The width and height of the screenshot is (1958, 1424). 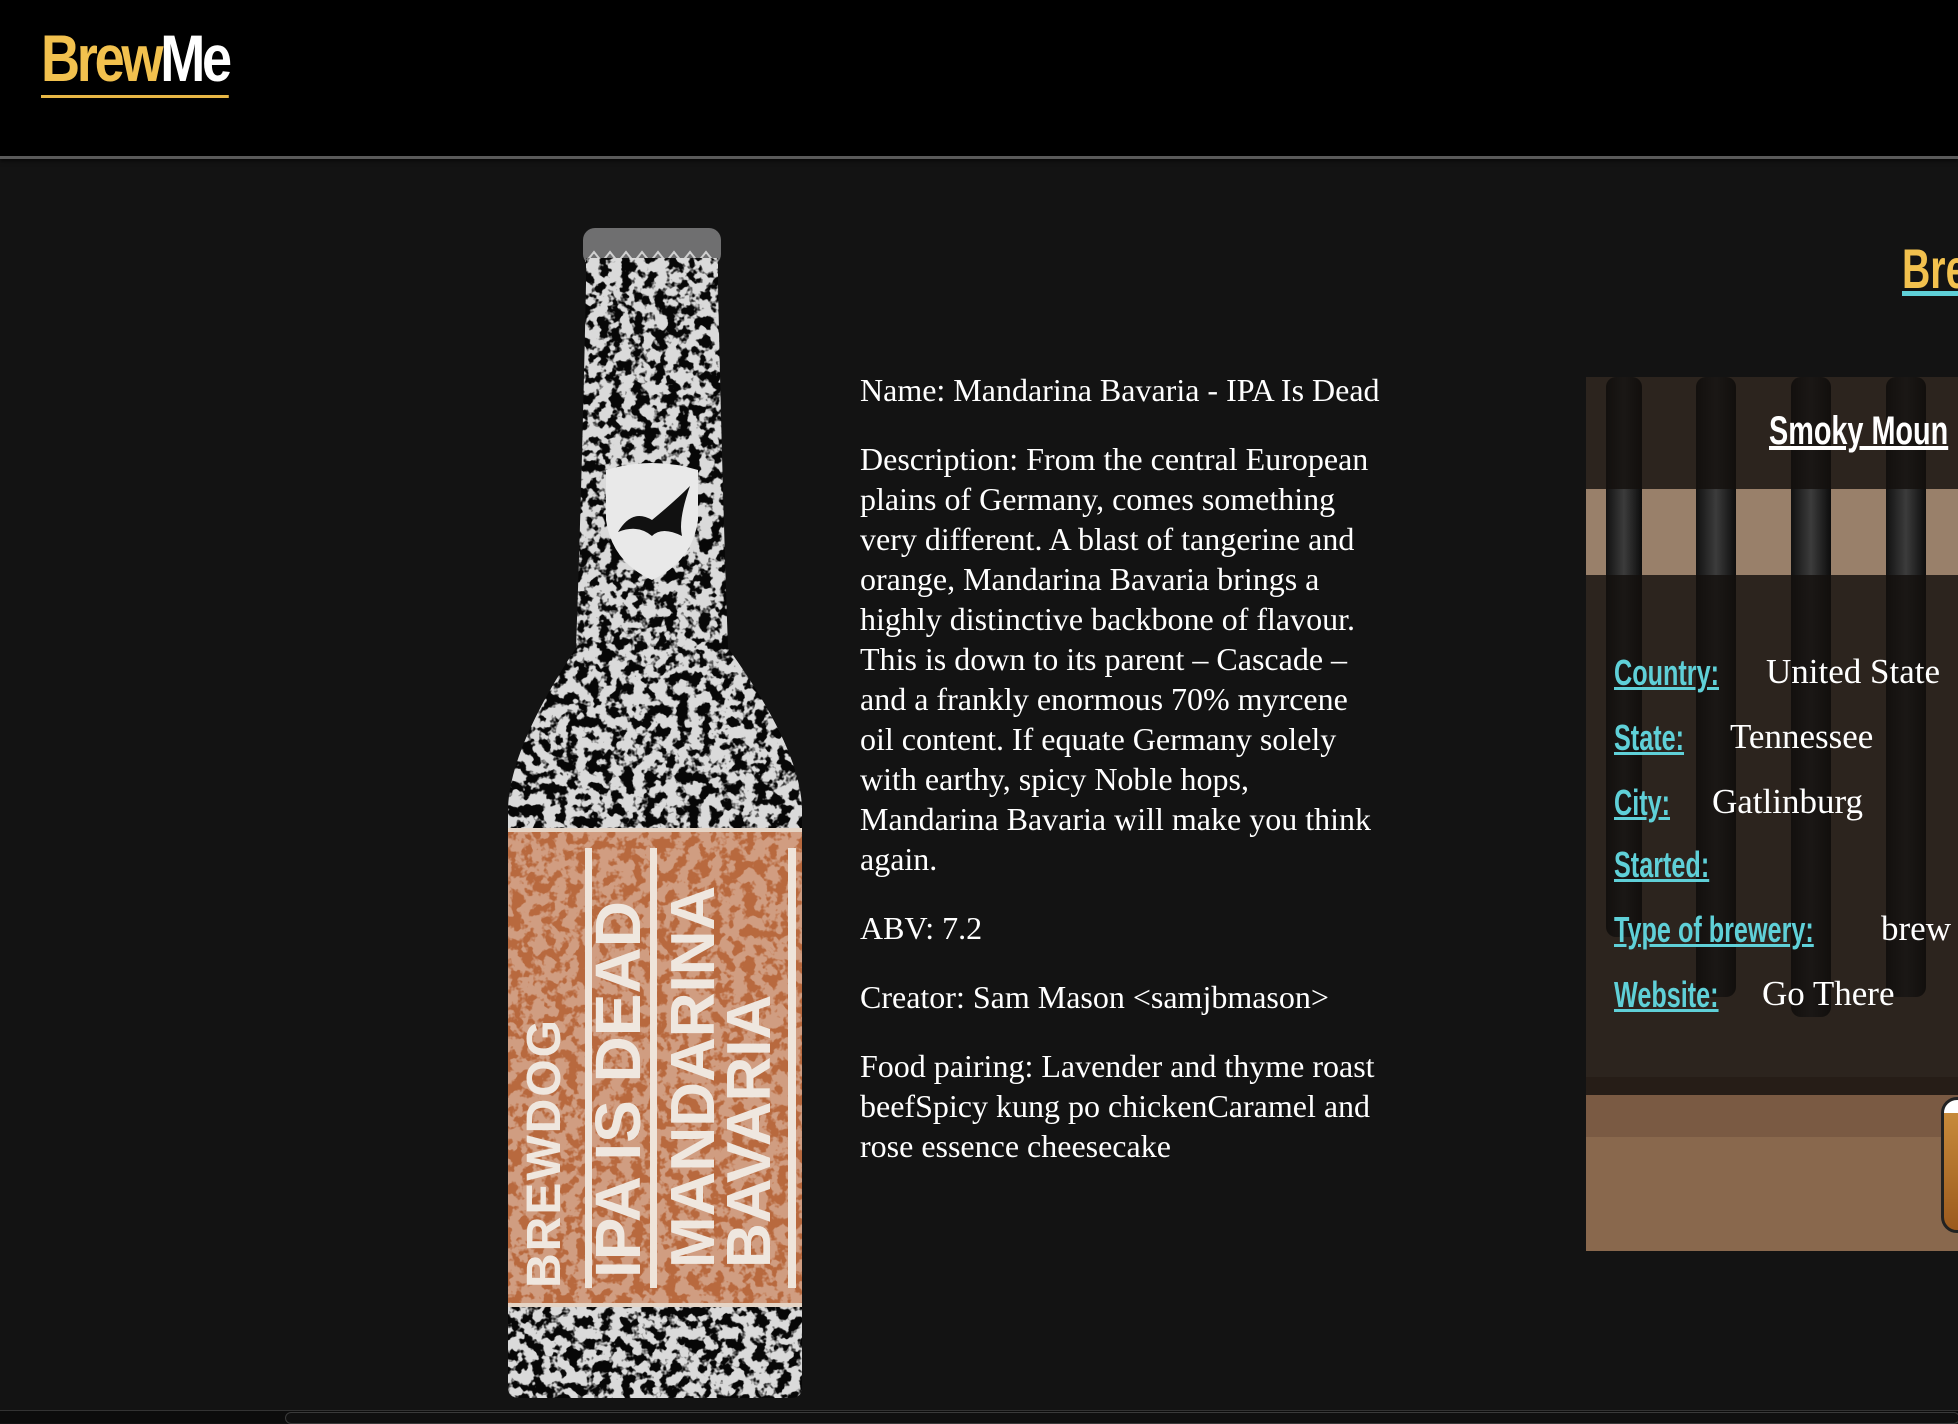 What do you see at coordinates (1094, 997) in the screenshot?
I see `beer-creator: Creator: Sam Mason <samjbmason>` at bounding box center [1094, 997].